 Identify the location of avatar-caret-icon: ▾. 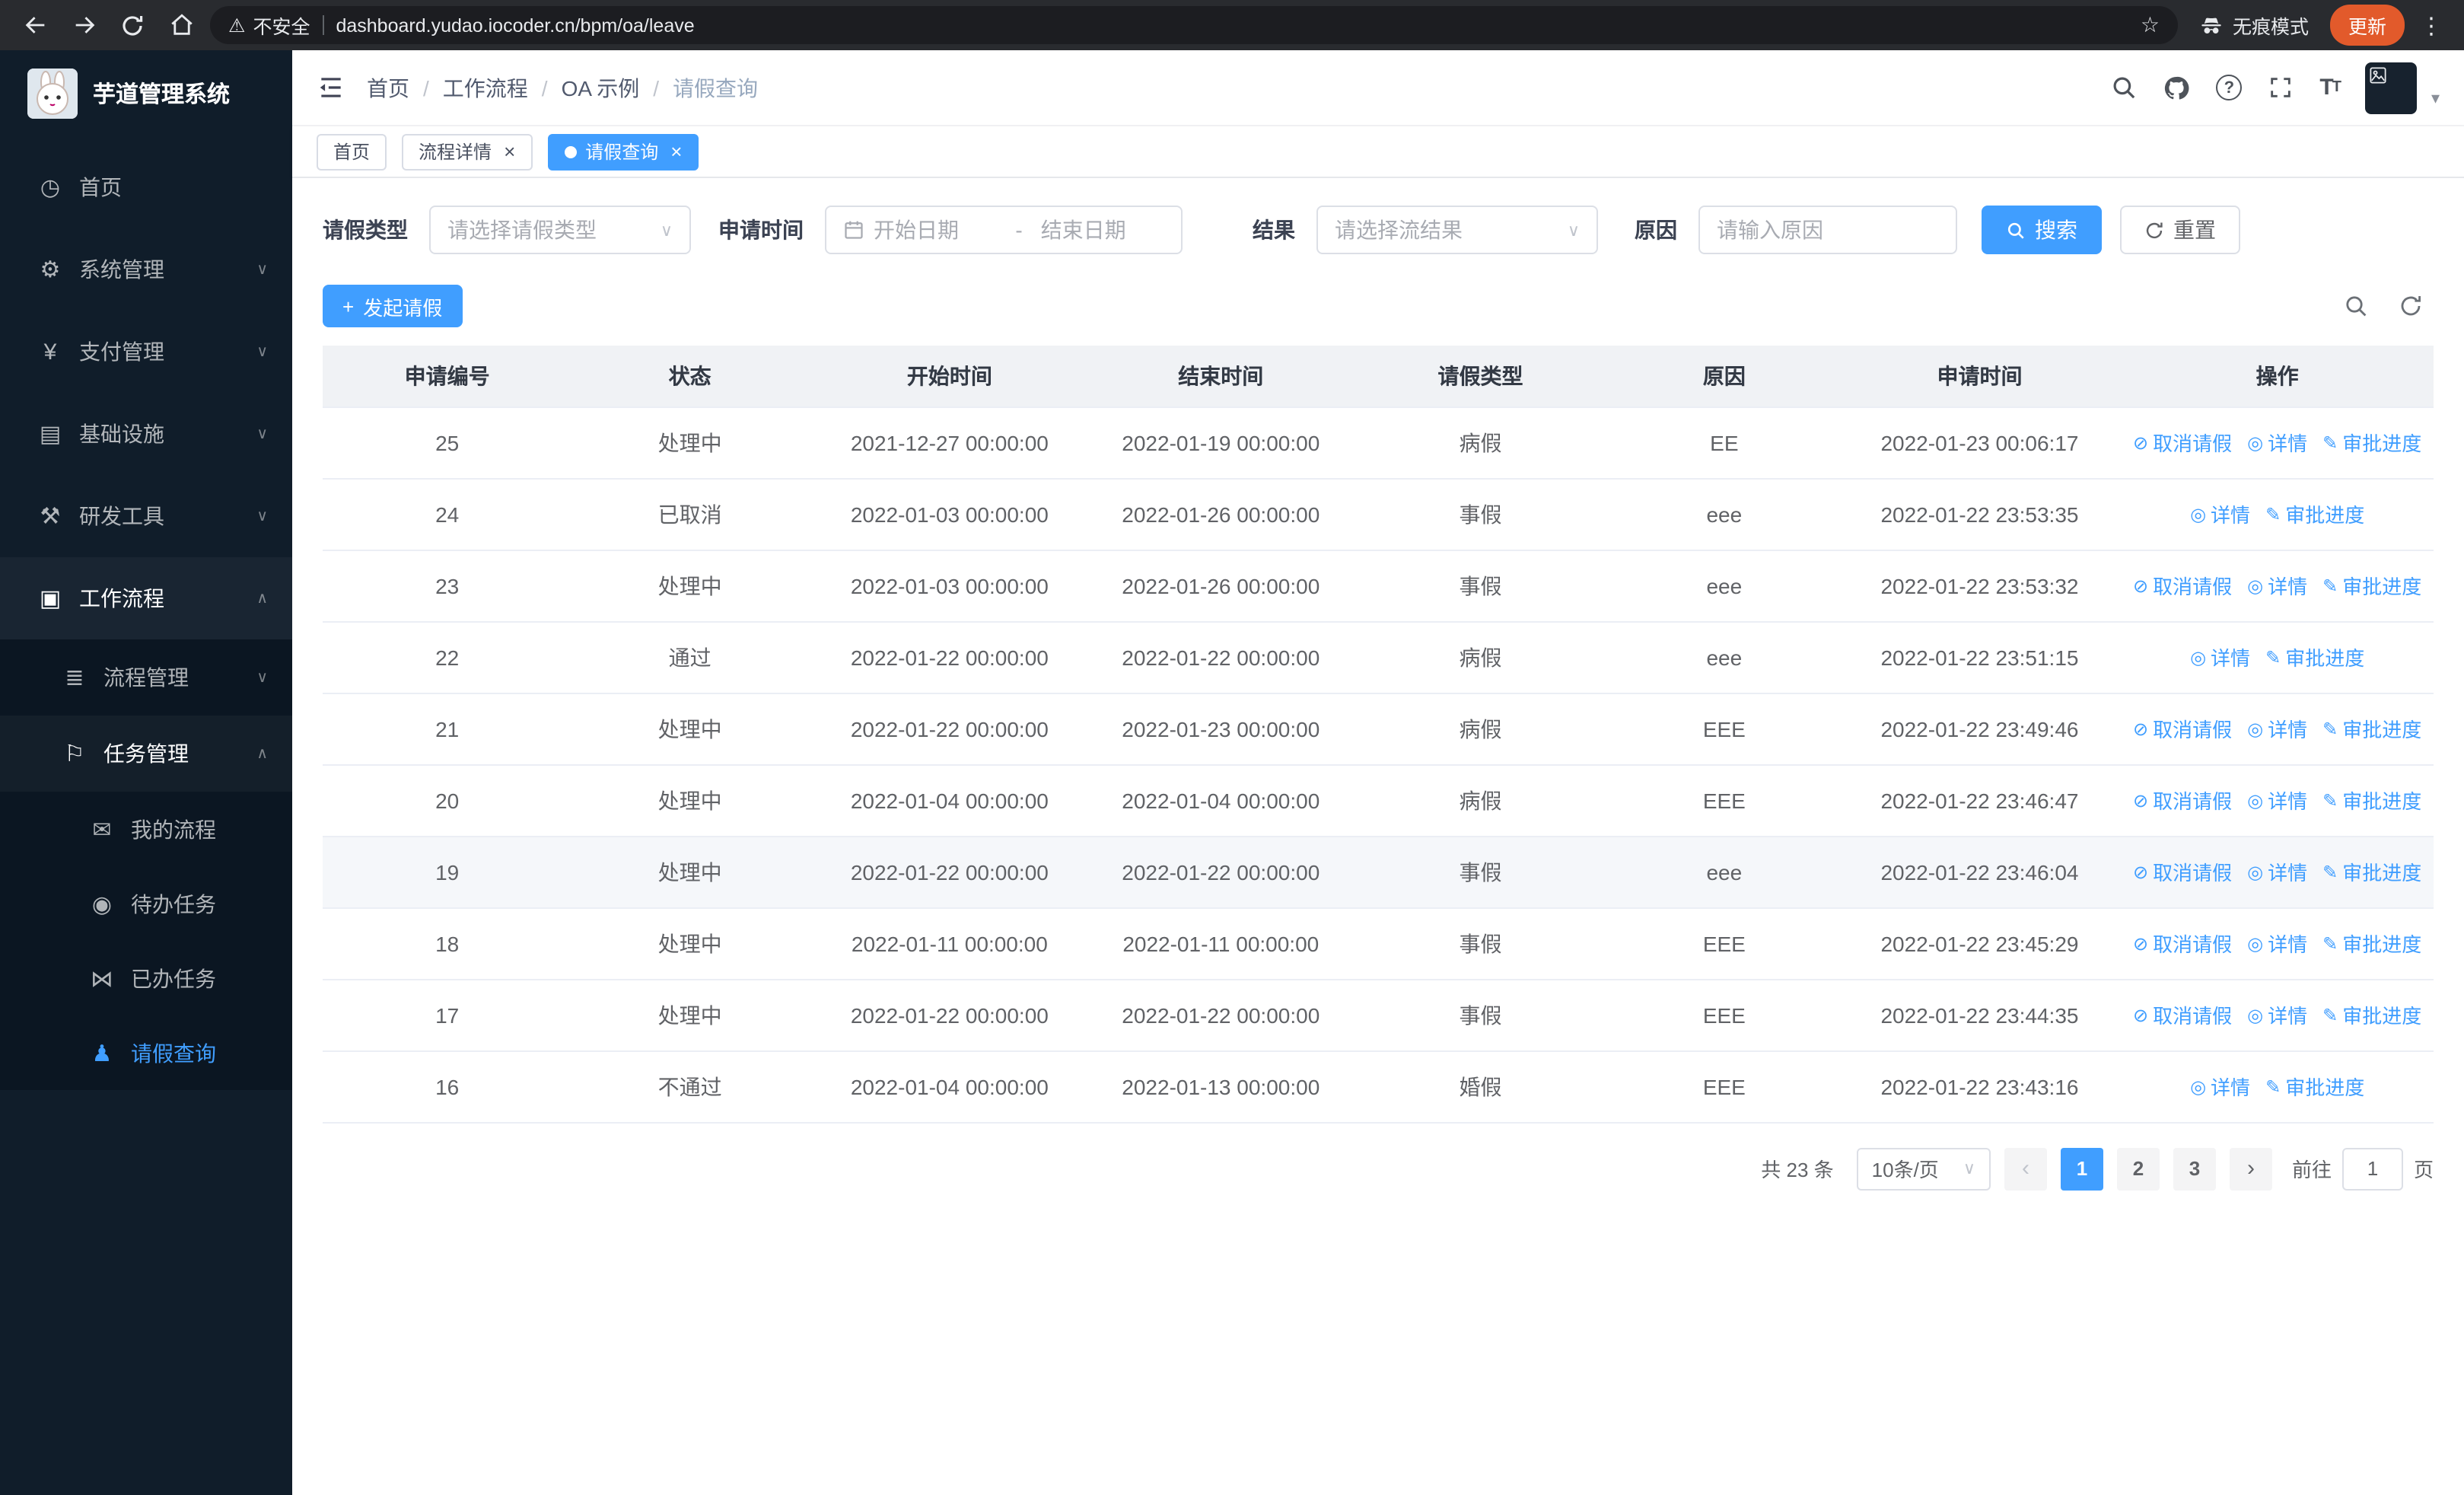
(2435, 98).